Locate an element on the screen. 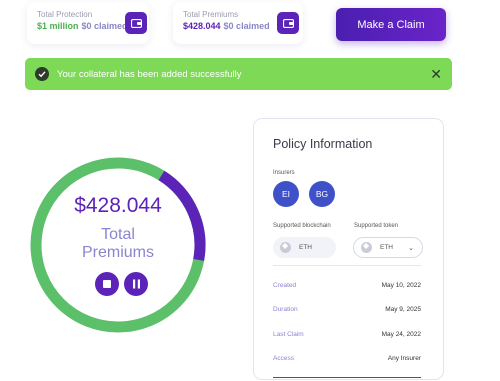  total-protection-values: $1 million $0 claimed is located at coordinates (88, 26).